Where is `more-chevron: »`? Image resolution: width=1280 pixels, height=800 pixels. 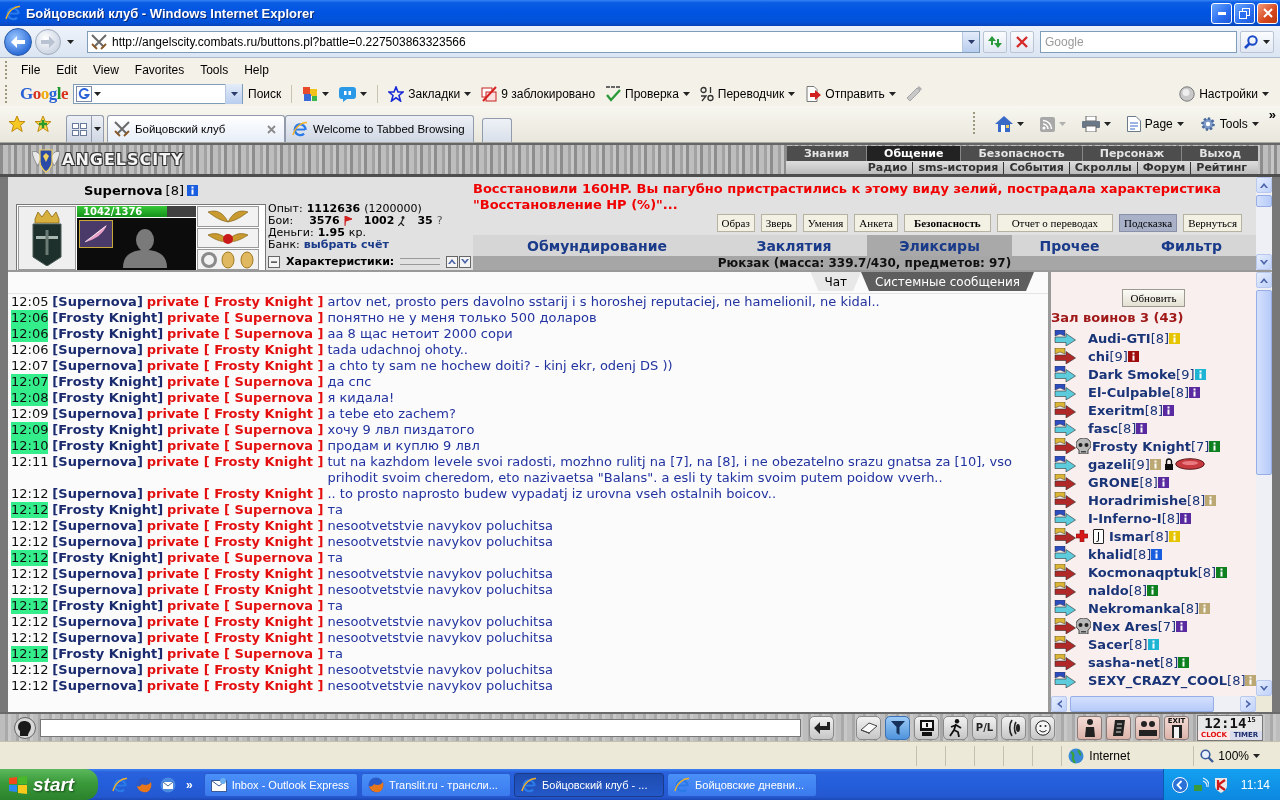 more-chevron: » is located at coordinates (189, 784).